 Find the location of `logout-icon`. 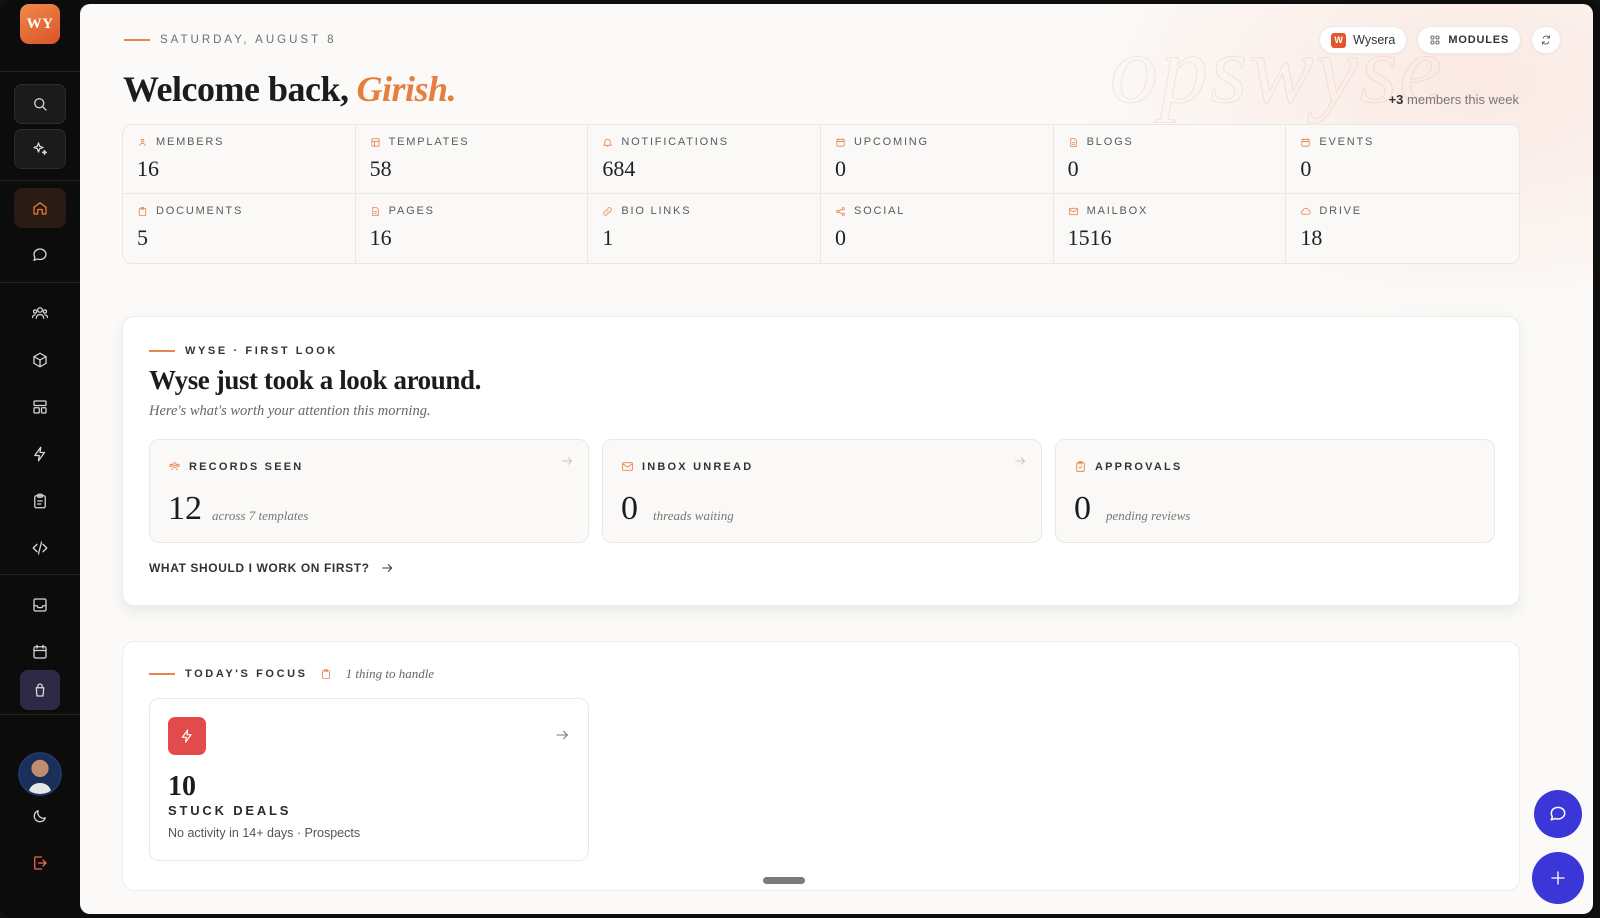

logout-icon is located at coordinates (40, 863).